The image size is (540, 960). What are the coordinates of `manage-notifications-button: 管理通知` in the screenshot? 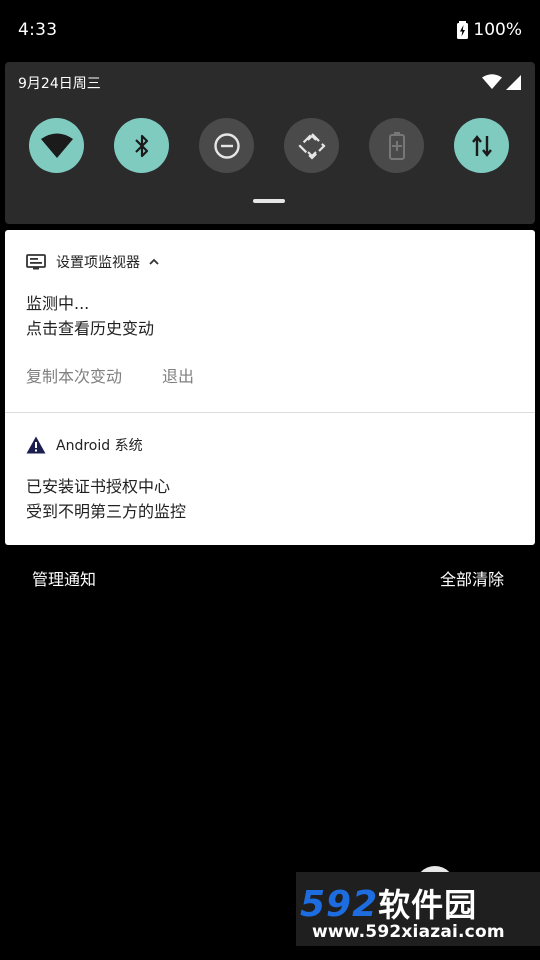 It's located at (64, 578).